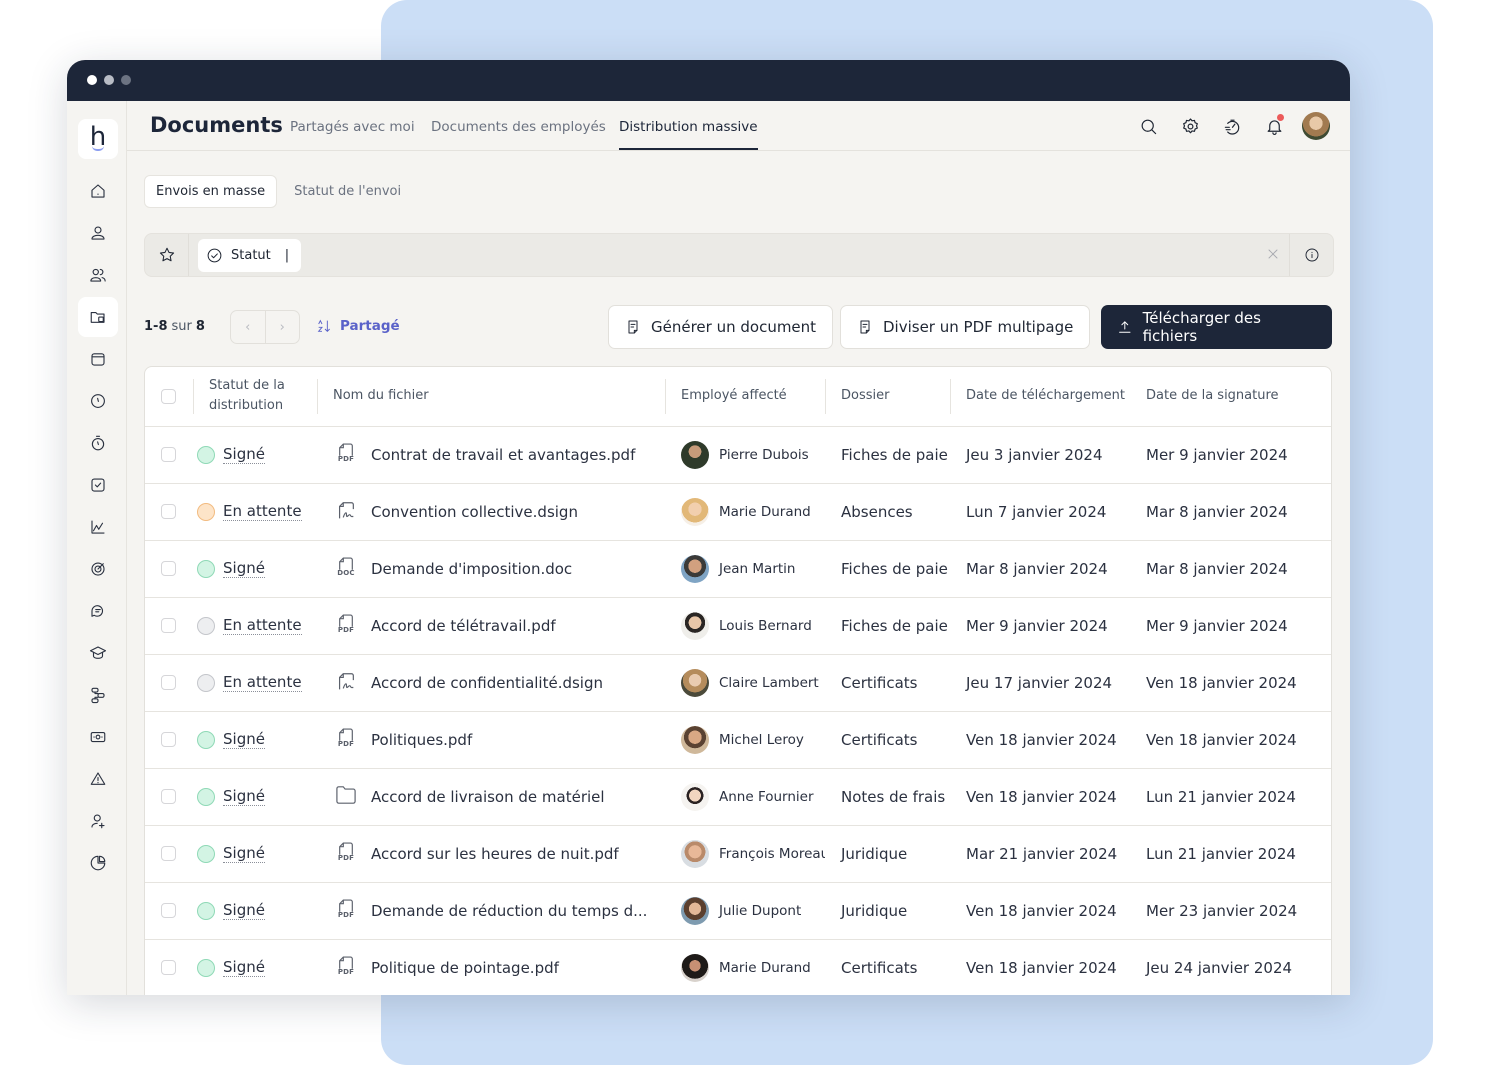 This screenshot has height=1065, width=1500. I want to click on sort-button: Partagé, so click(358, 326).